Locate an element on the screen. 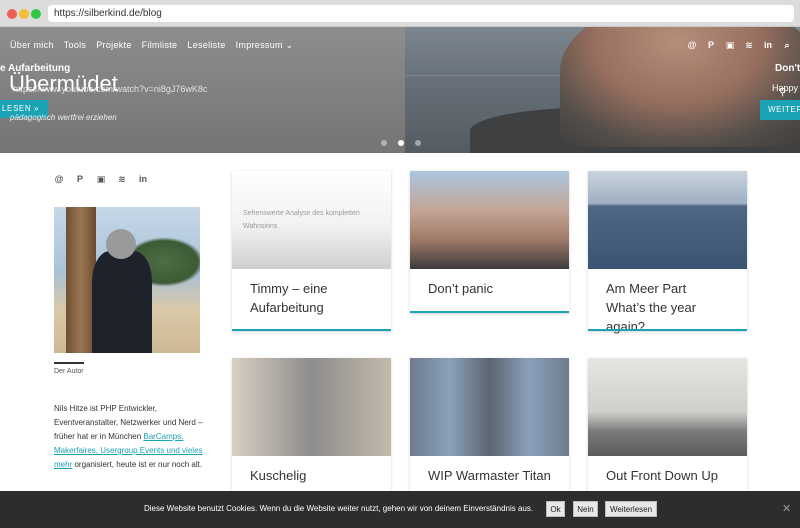  nav-item-tools: Tools is located at coordinates (75, 45).